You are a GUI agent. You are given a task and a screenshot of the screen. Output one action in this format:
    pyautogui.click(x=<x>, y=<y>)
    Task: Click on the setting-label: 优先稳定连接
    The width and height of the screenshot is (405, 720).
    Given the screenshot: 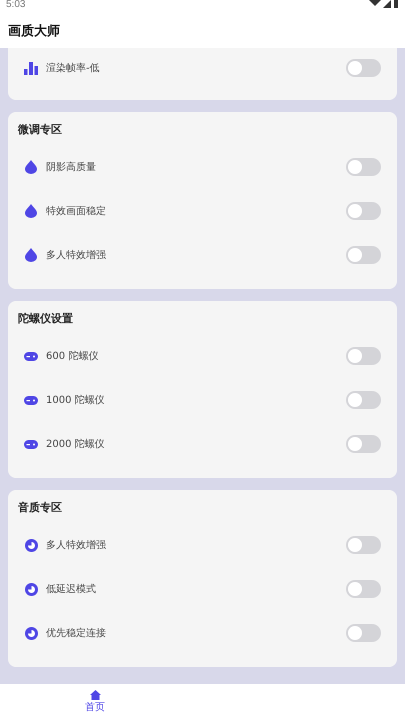 What is the action you would take?
    pyautogui.click(x=76, y=633)
    